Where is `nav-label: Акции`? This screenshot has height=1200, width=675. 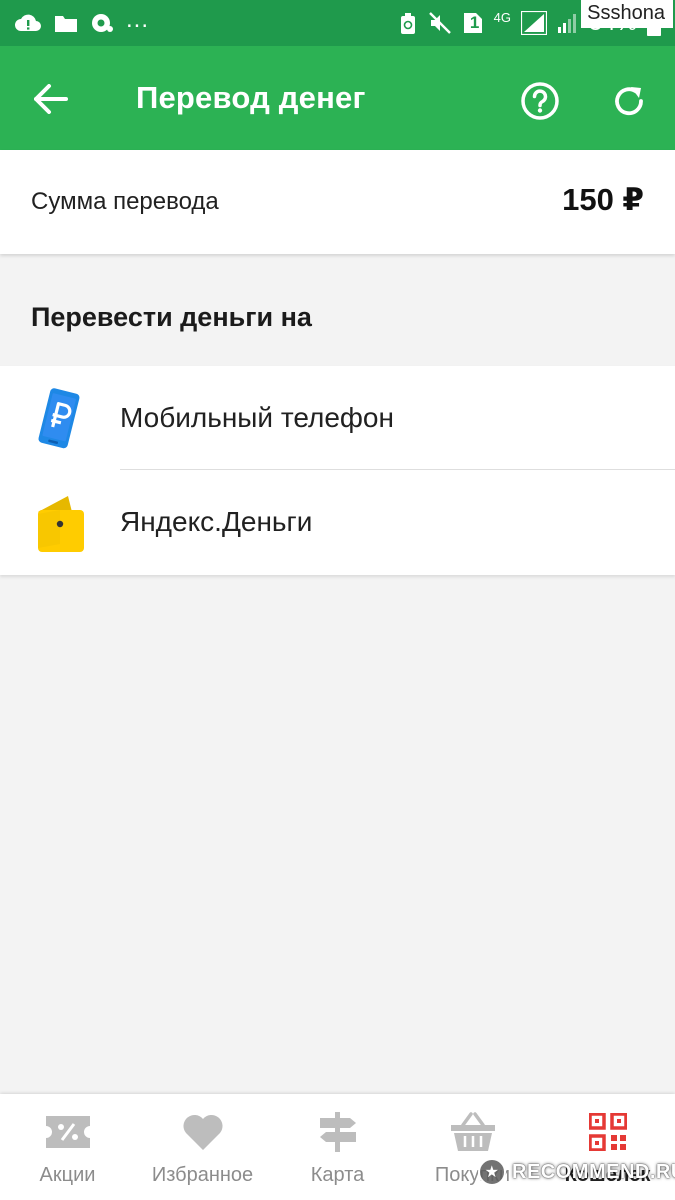
nav-label: Акции is located at coordinates (67, 1175).